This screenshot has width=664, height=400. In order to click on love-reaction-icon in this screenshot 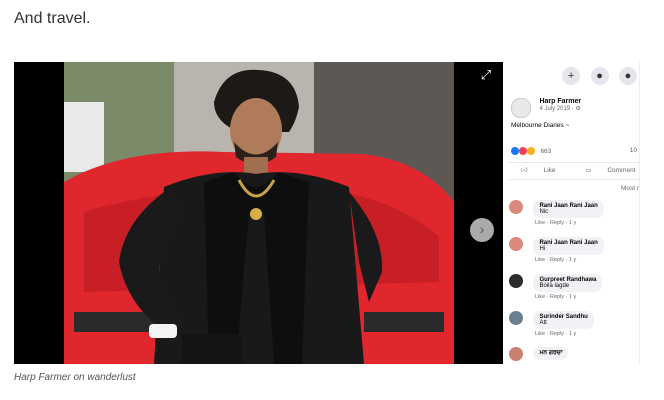, I will do `click(522, 151)`.